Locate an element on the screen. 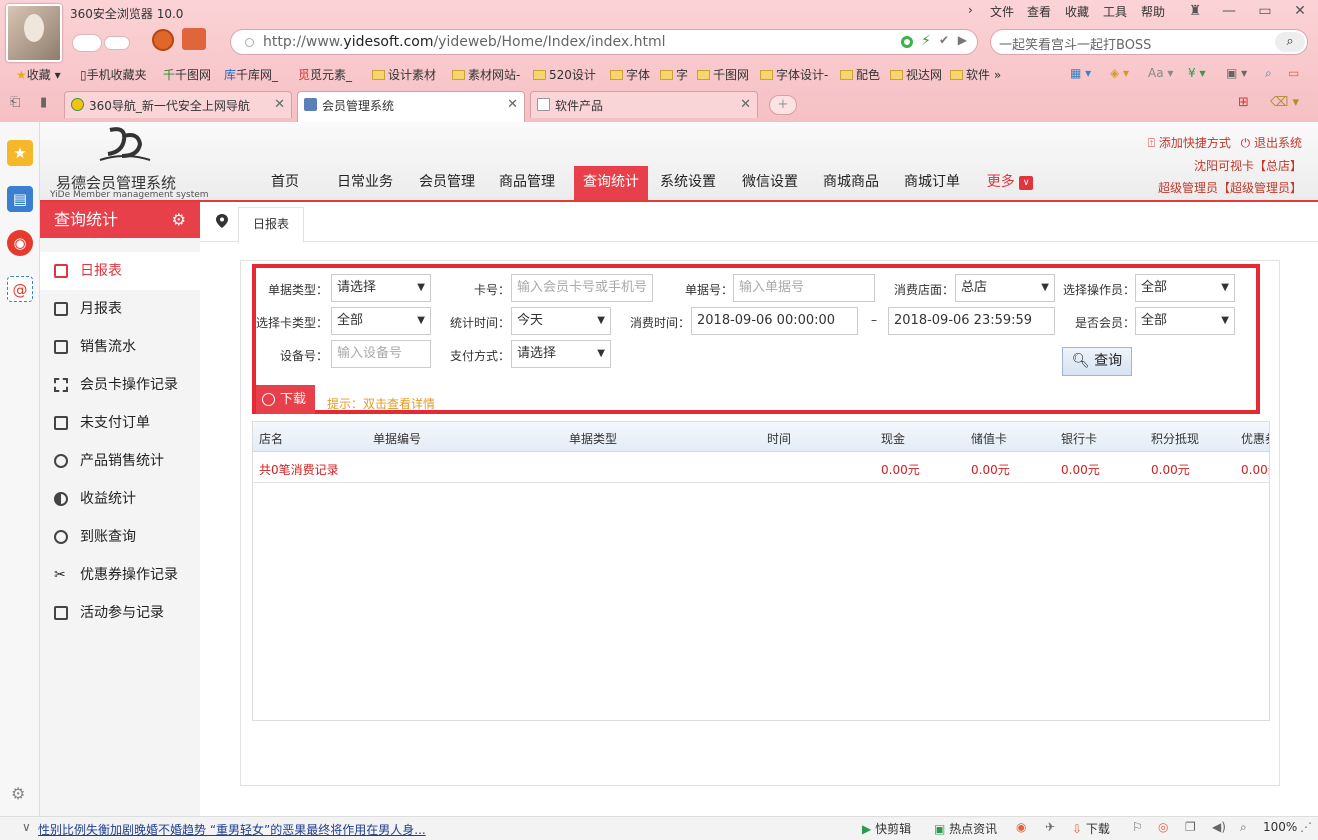 This screenshot has width=1318, height=840. nav-more: 更多 ∨ is located at coordinates (1010, 183).